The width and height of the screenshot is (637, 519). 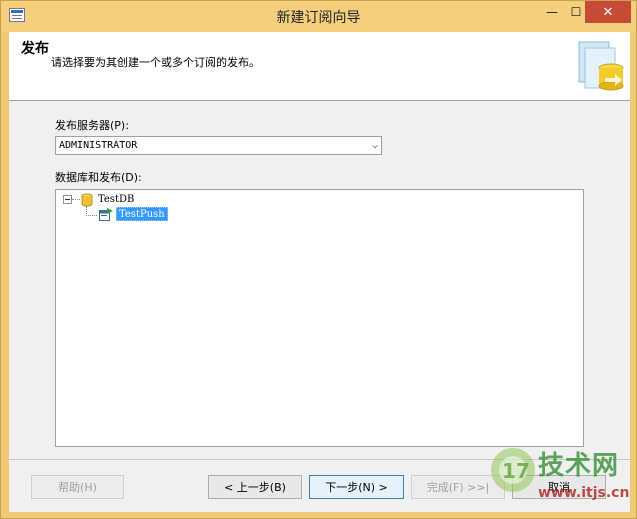 I want to click on close-button: ✕, so click(x=608, y=12).